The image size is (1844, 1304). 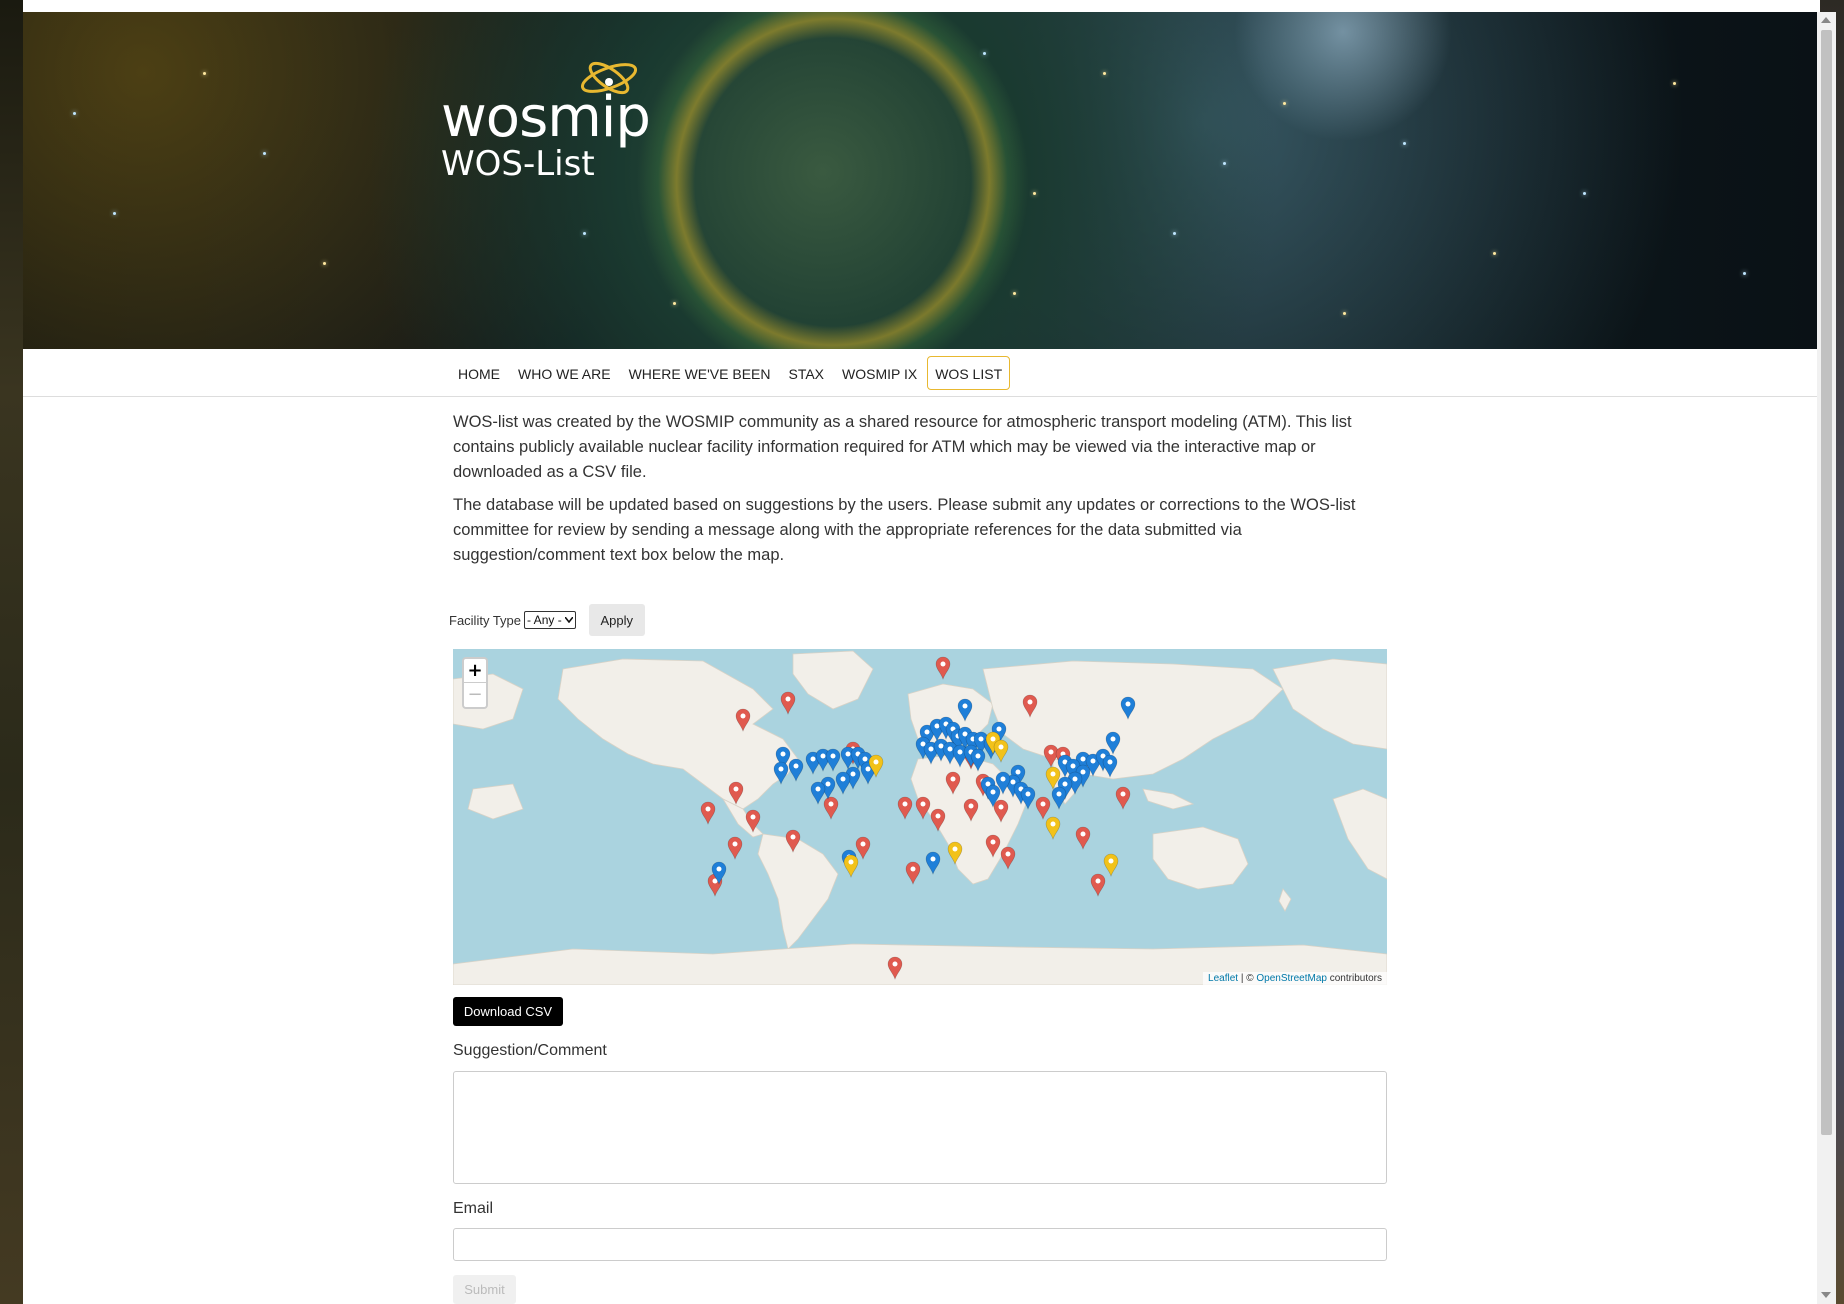 What do you see at coordinates (484, 1289) in the screenshot?
I see `submit-button: Submit` at bounding box center [484, 1289].